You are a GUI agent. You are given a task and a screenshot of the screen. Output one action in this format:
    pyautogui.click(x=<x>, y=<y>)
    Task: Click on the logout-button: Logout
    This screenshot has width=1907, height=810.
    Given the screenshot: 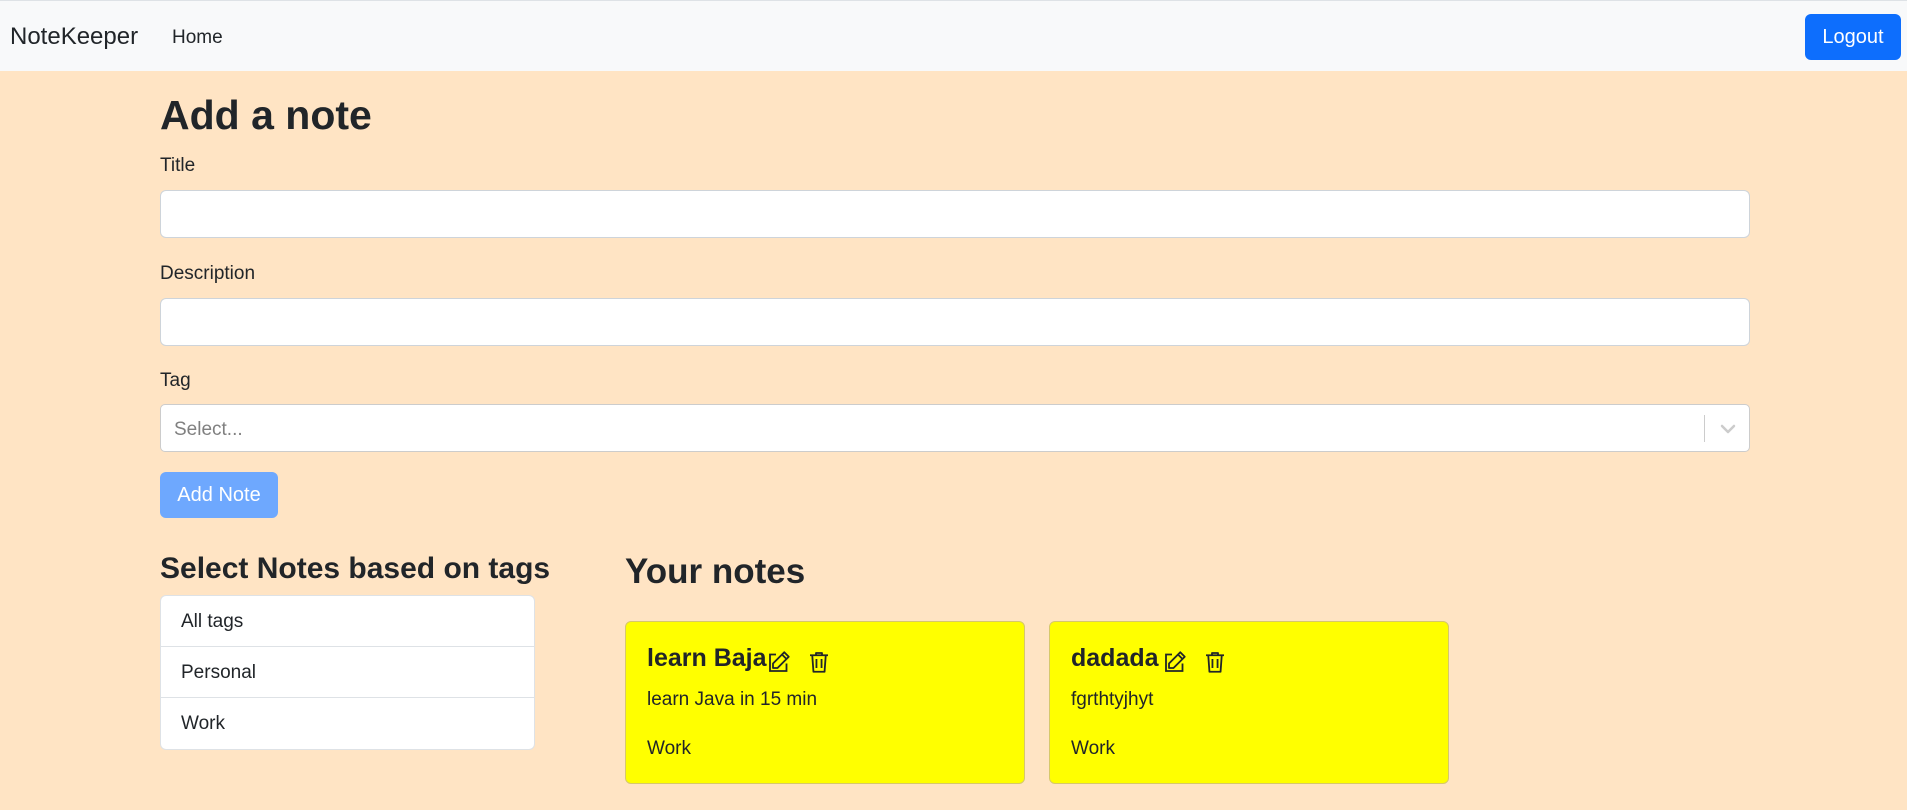 What is the action you would take?
    pyautogui.click(x=1853, y=37)
    